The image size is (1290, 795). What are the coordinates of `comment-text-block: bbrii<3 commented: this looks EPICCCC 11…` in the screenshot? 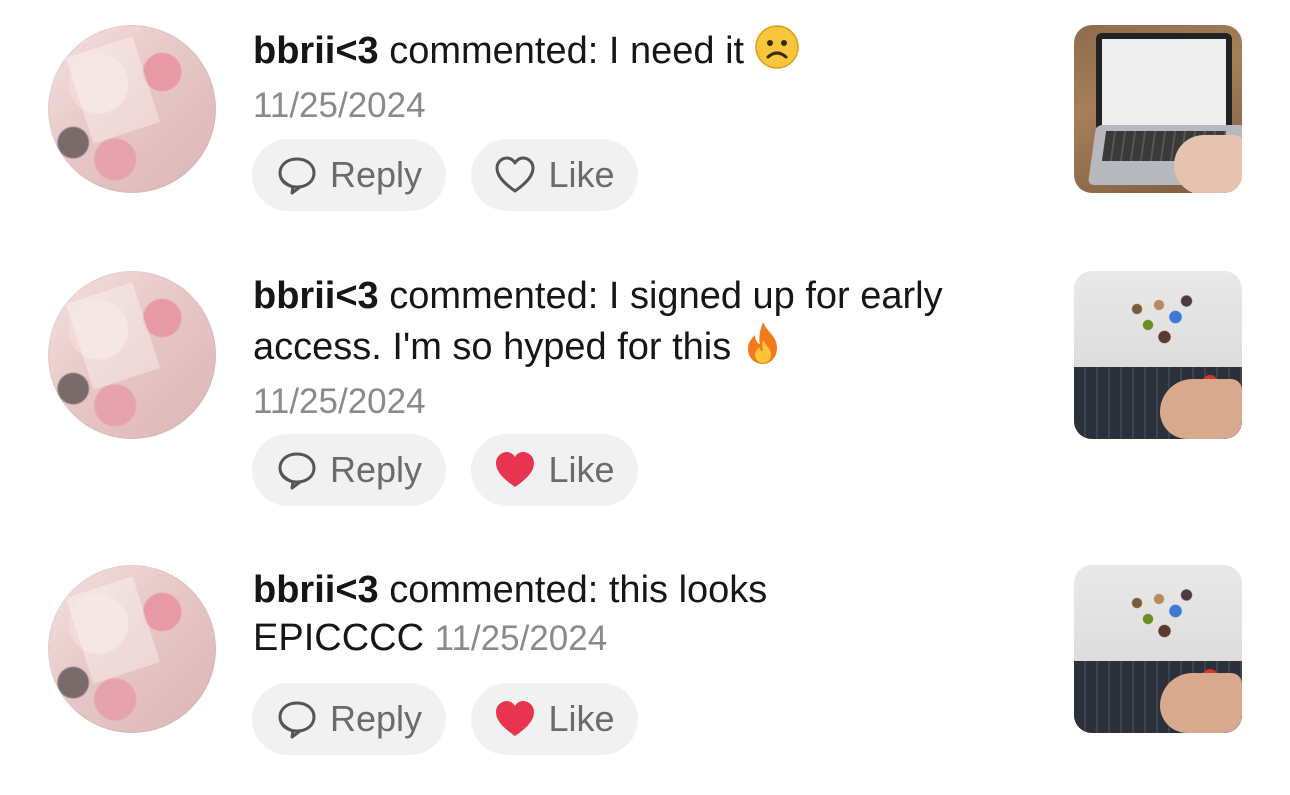 It's located at (563, 614).